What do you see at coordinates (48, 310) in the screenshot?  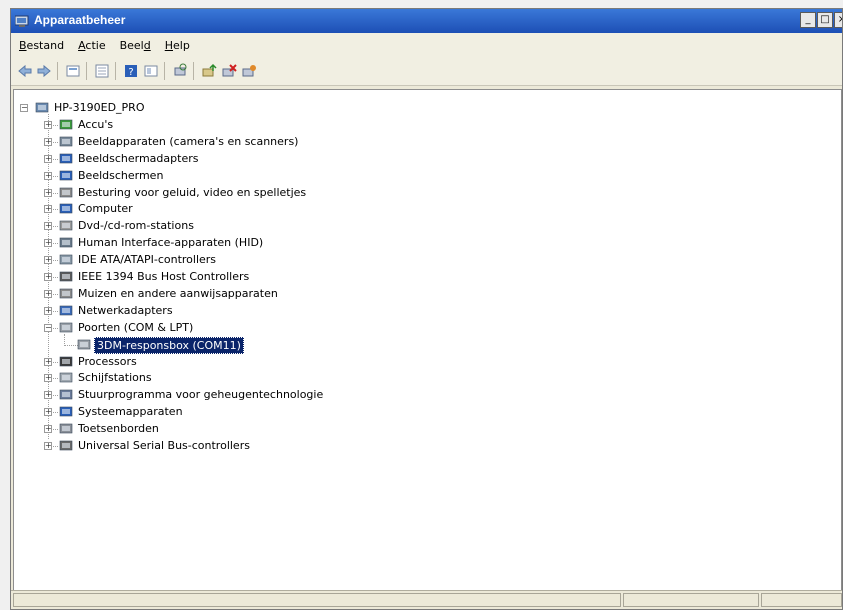 I see `expander-11: +` at bounding box center [48, 310].